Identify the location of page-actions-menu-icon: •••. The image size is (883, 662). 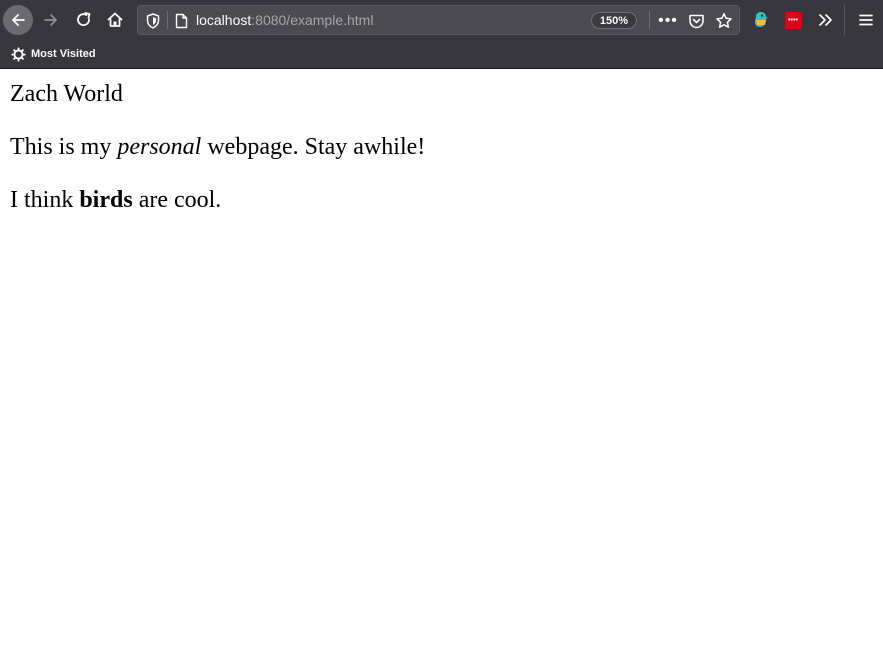
(668, 21).